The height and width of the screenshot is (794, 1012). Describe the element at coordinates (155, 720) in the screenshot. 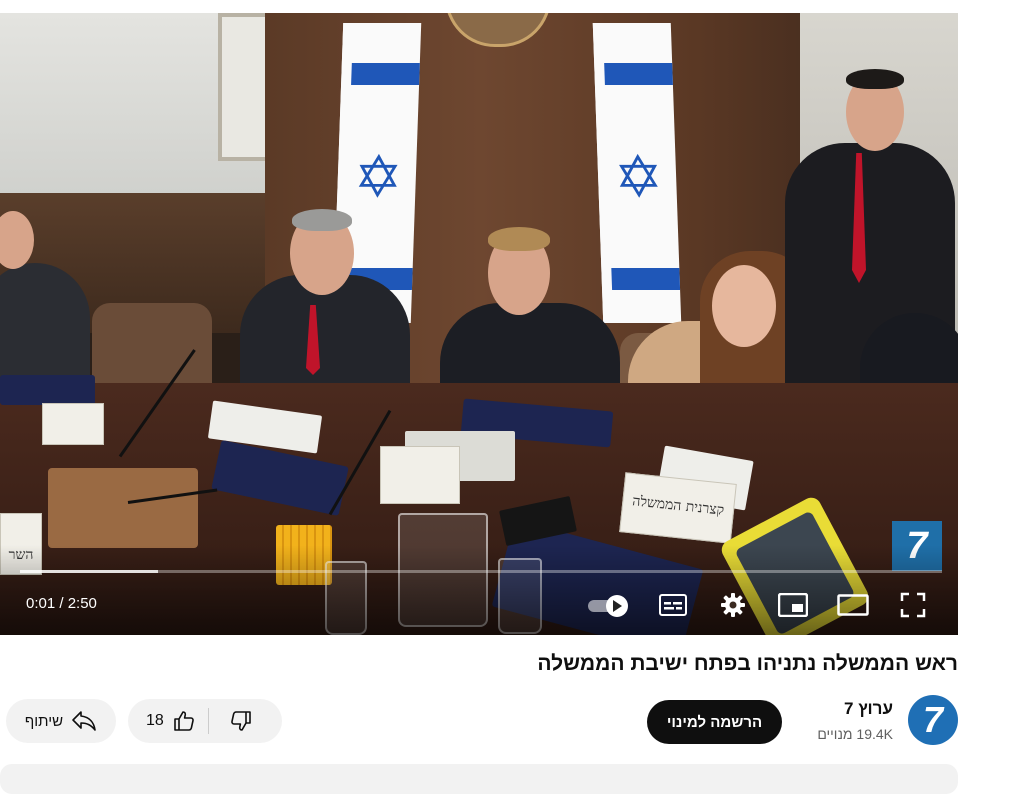

I see `like-count: 18` at that location.